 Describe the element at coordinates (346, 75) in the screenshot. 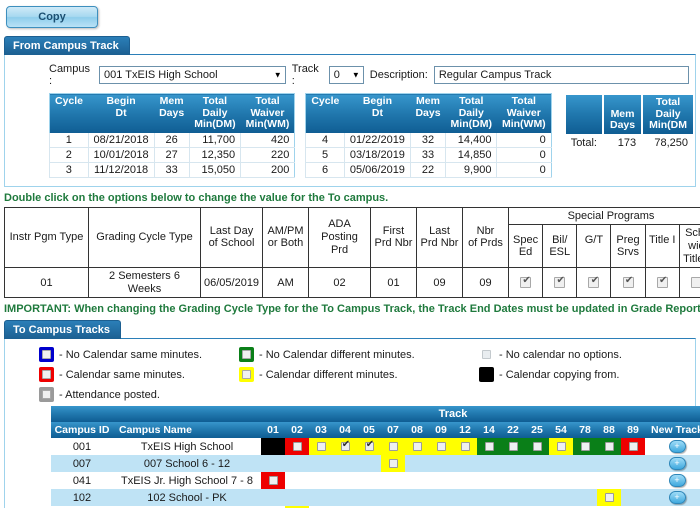

I see `track-select: 0 ▼` at that location.